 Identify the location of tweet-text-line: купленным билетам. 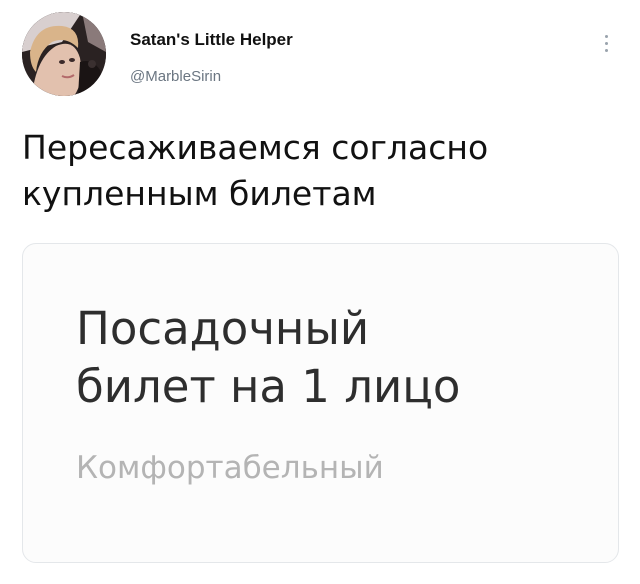
(199, 193).